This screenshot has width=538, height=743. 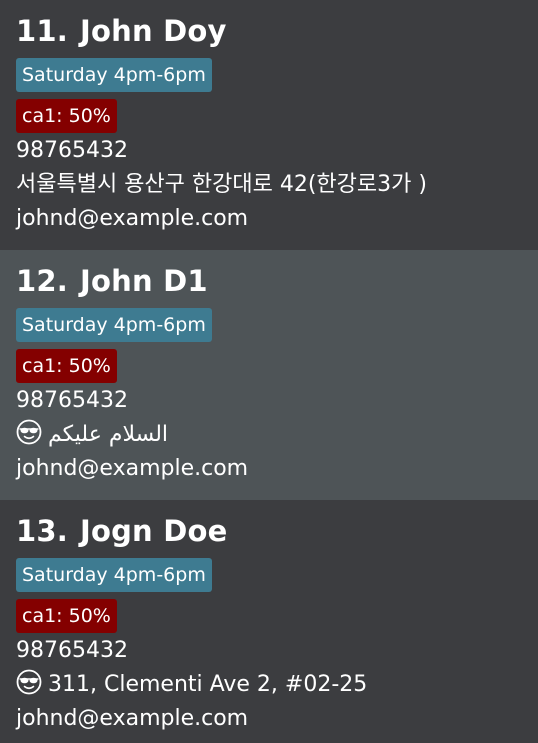 I want to click on address: السلام عليكم, so click(x=269, y=435).